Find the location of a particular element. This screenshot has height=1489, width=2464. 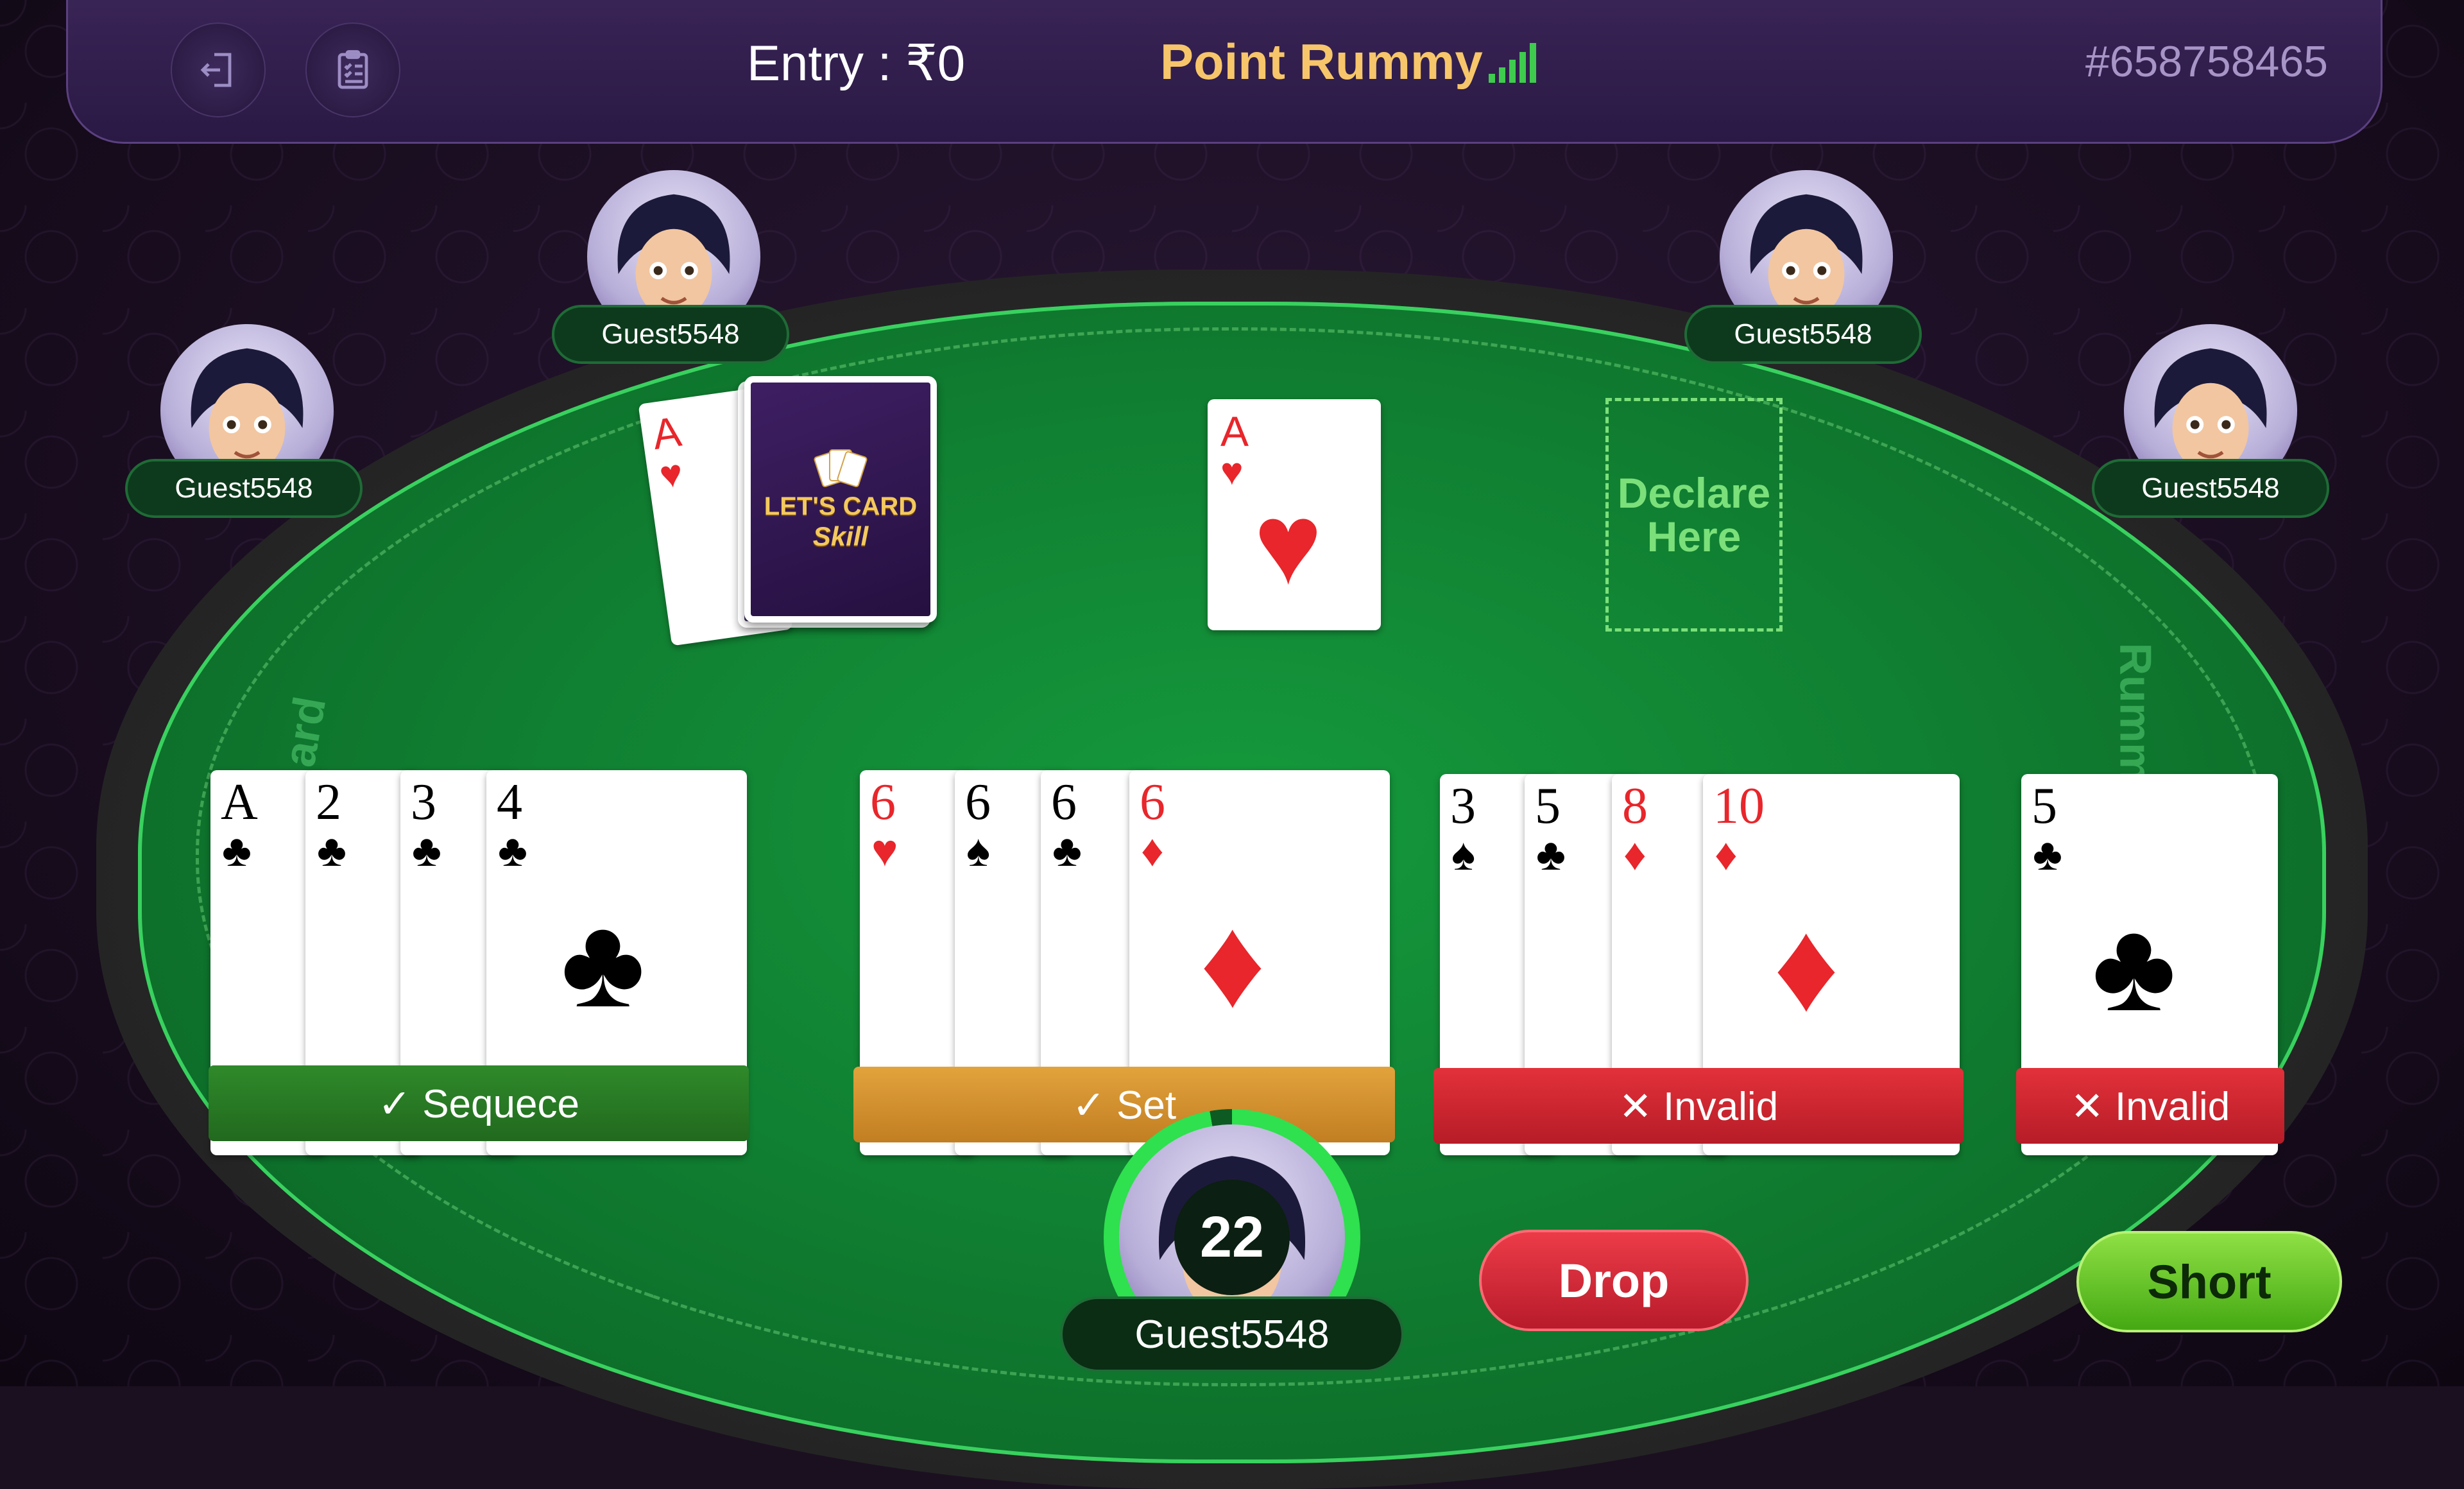

card-rank: A is located at coordinates (240, 802).